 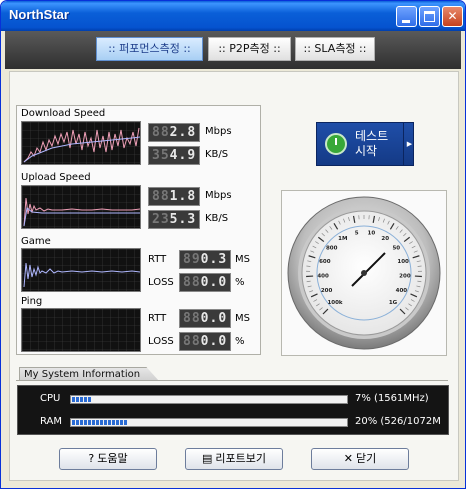 I want to click on upload-mbps-unit: Mbps, so click(x=218, y=195).